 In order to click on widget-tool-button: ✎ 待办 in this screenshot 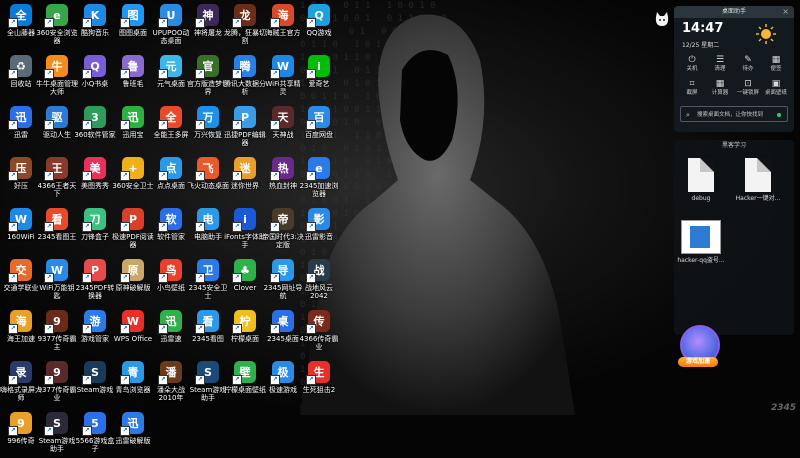, I will do `click(748, 65)`.